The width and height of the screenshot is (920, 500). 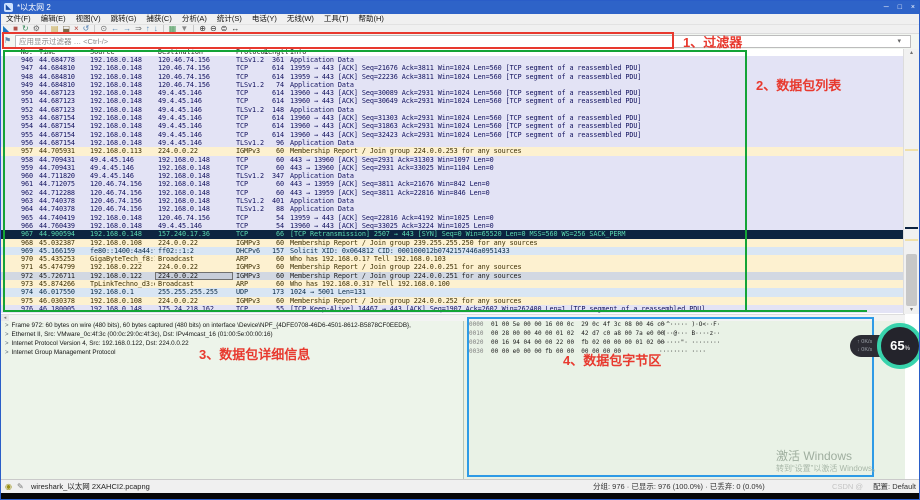 What do you see at coordinates (121, 52) in the screenshot?
I see `column-header-source: Source` at bounding box center [121, 52].